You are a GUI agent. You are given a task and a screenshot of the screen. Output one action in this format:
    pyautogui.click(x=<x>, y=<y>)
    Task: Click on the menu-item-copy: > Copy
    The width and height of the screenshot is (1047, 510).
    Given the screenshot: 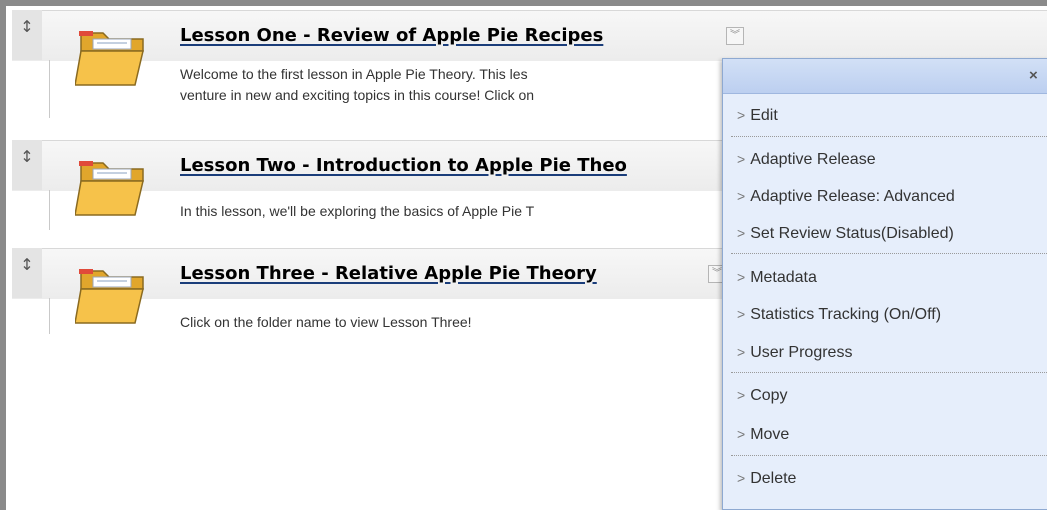 What is the action you would take?
    pyautogui.click(x=762, y=396)
    